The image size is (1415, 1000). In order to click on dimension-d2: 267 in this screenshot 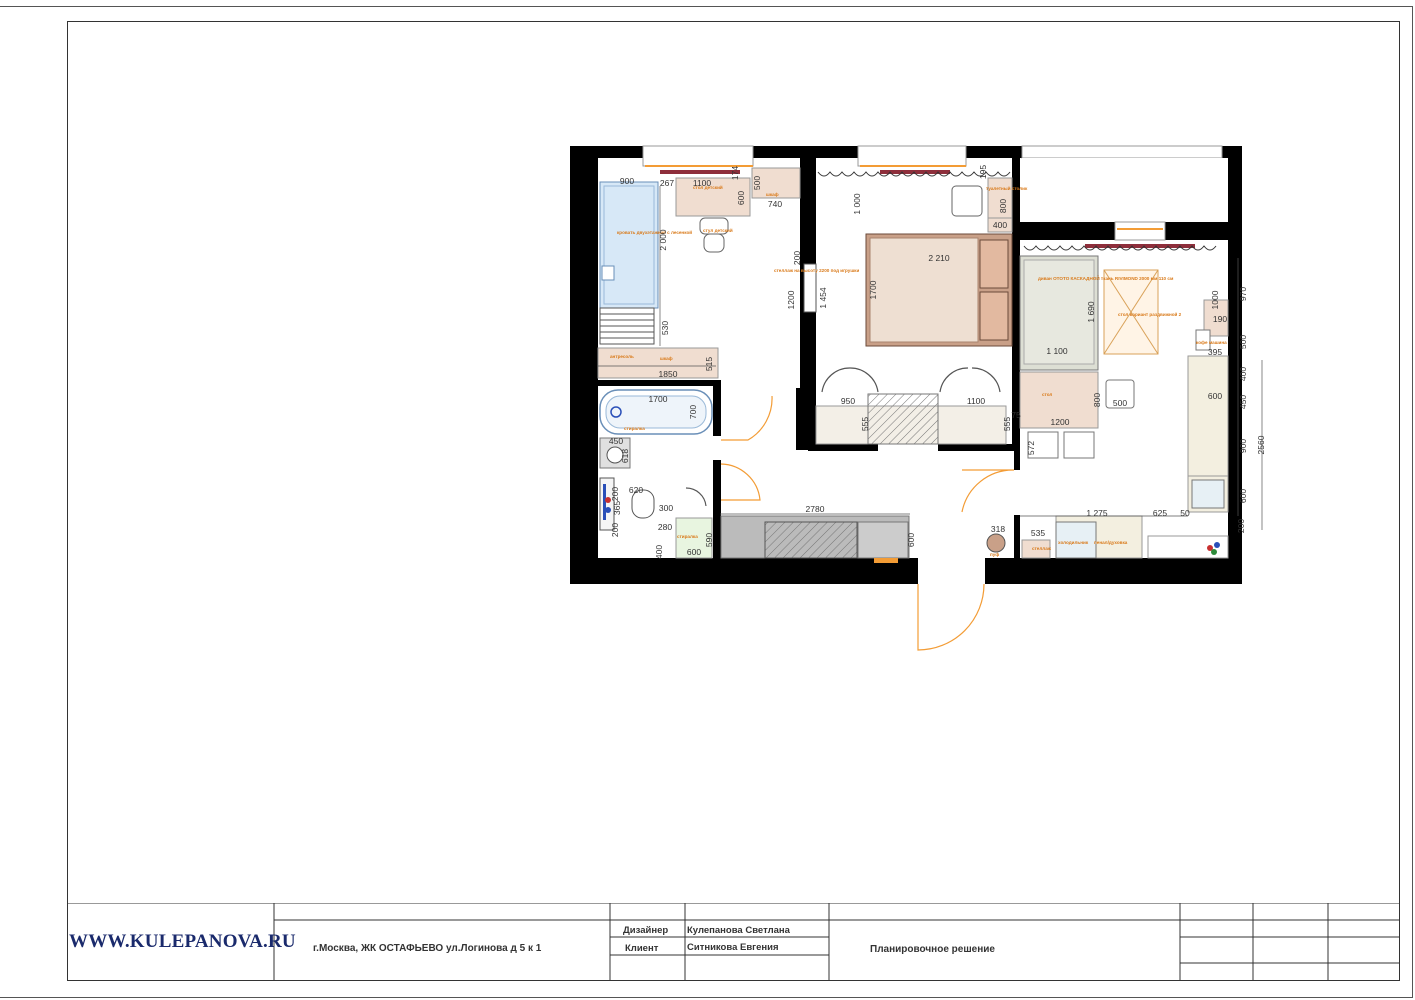, I will do `click(667, 183)`.